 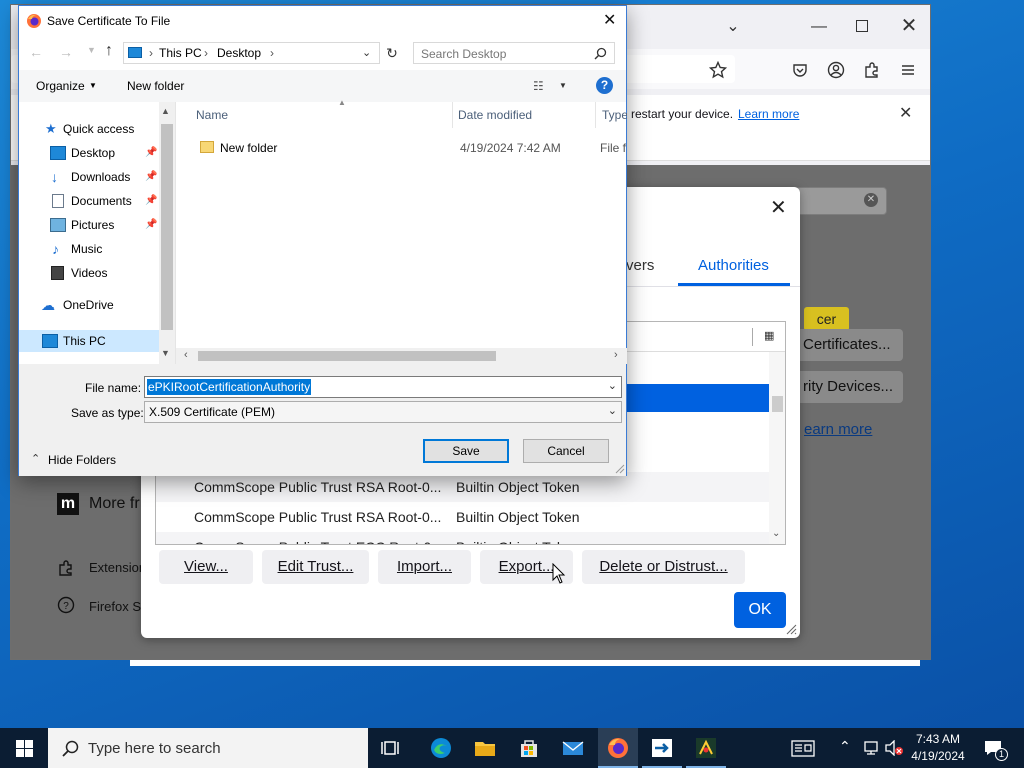 I want to click on mouse-cursor-icon, so click(x=559, y=573).